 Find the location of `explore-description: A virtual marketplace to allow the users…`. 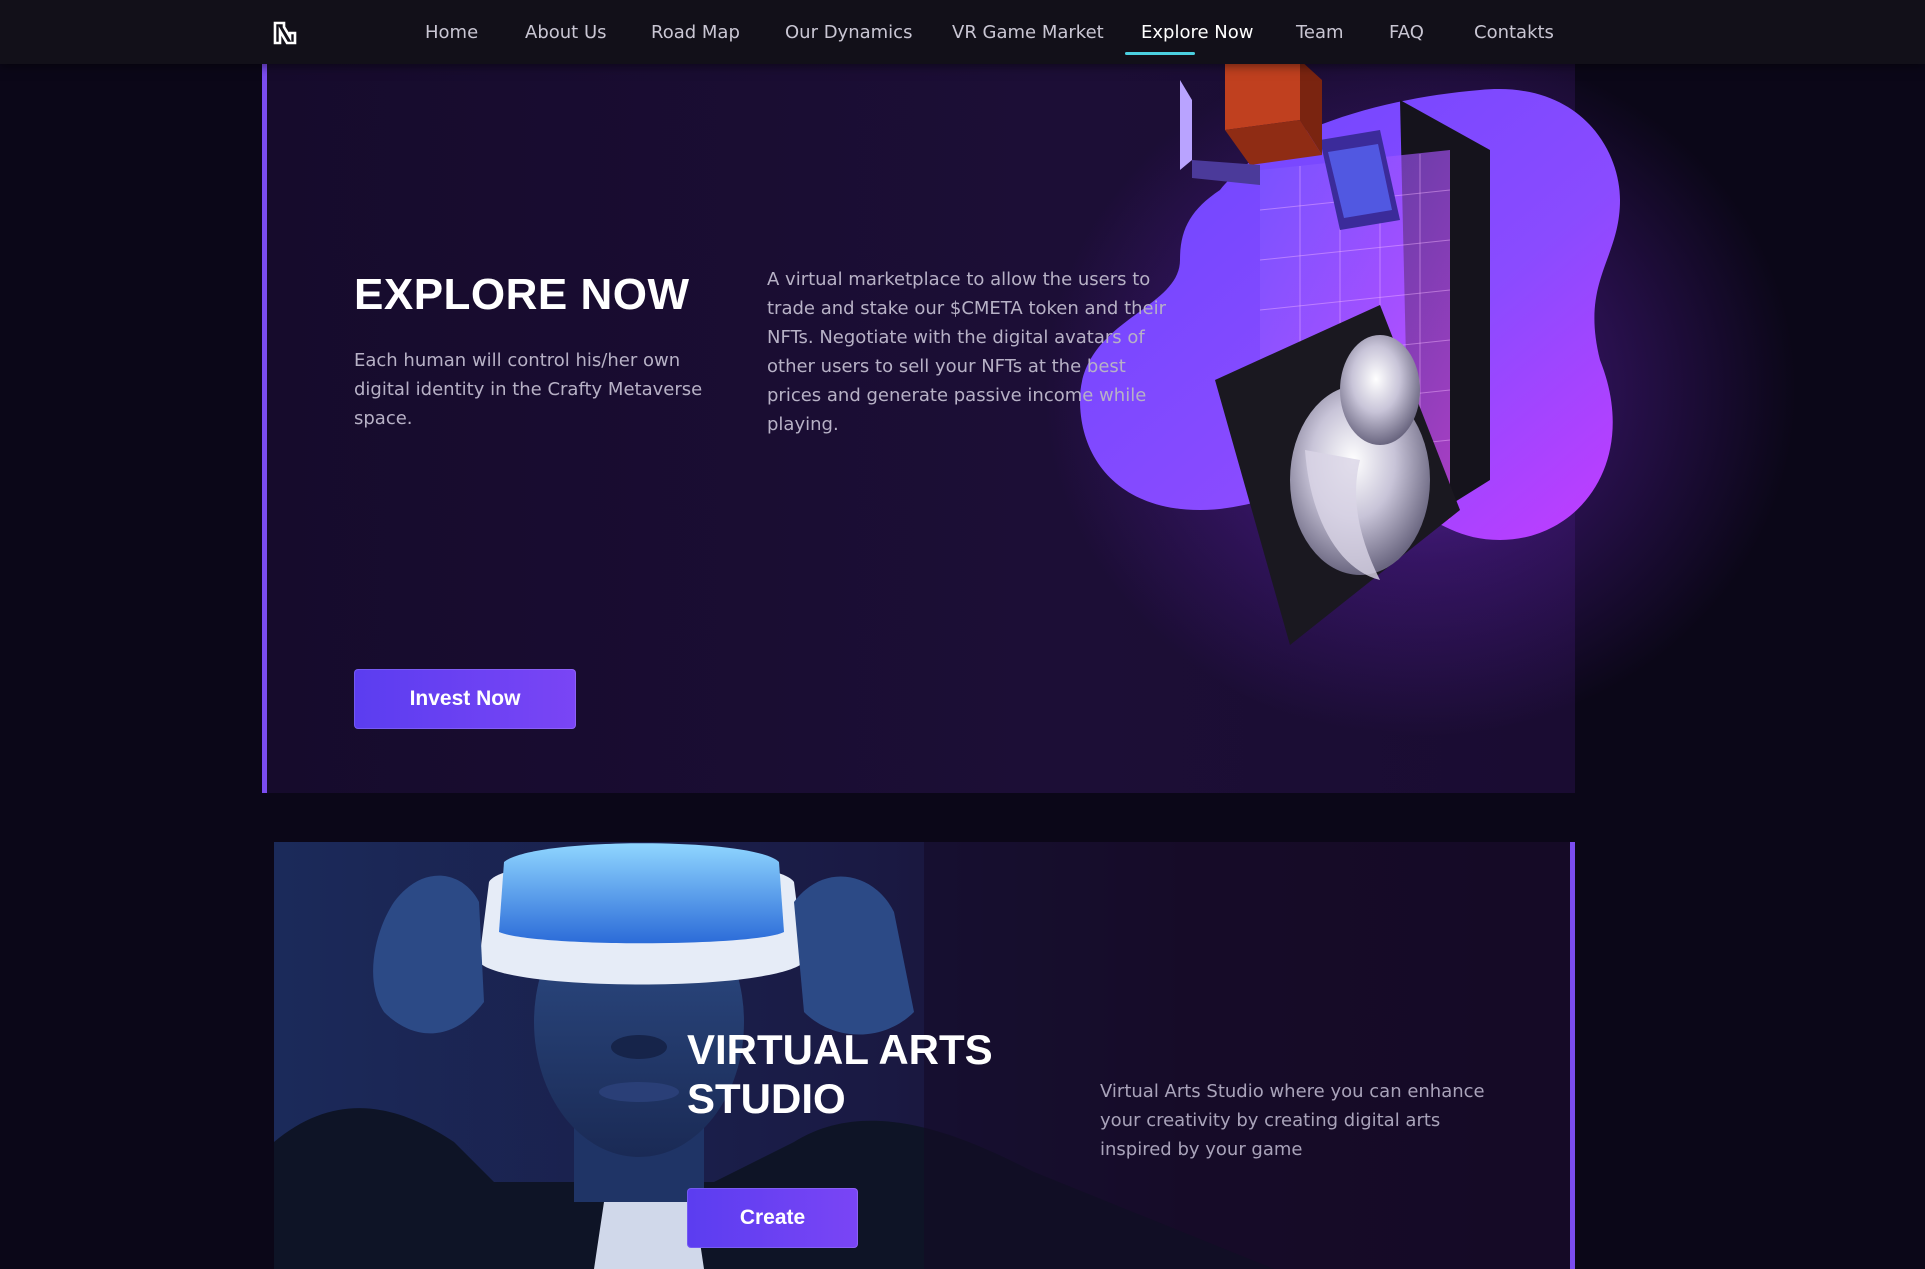

explore-description: A virtual marketplace to allow the users… is located at coordinates (967, 352).